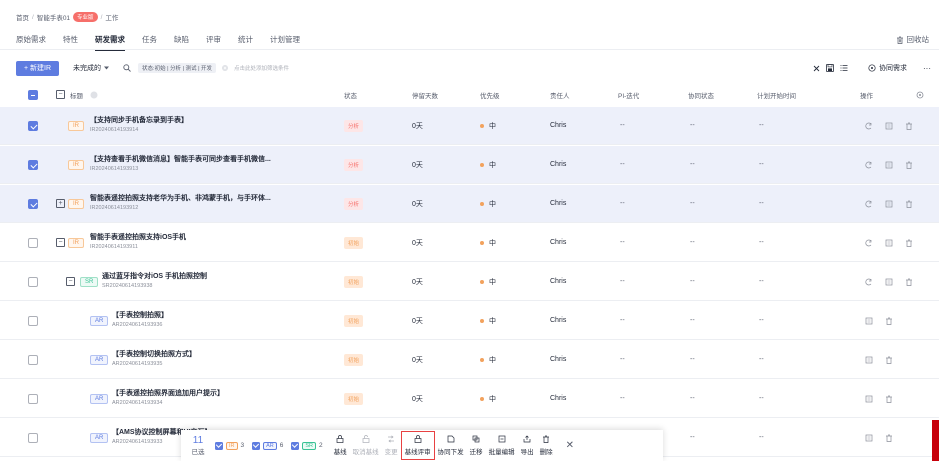 The width and height of the screenshot is (939, 461). Describe the element at coordinates (60, 203) in the screenshot. I see `expand-icon: +` at that location.